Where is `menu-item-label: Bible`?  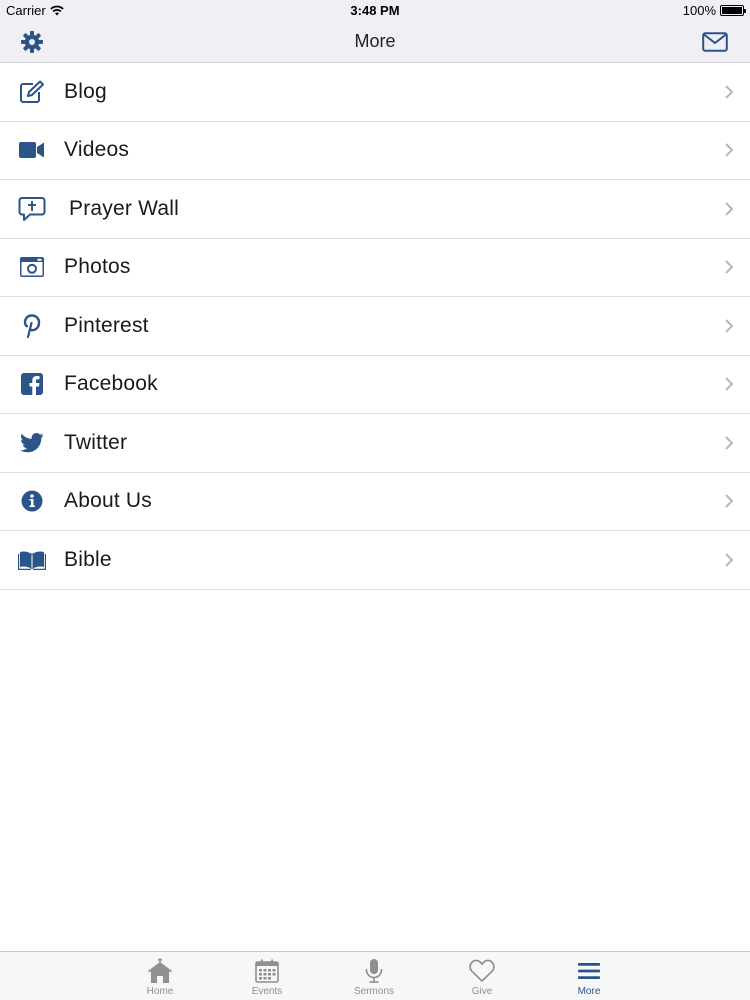
menu-item-label: Bible is located at coordinates (88, 559).